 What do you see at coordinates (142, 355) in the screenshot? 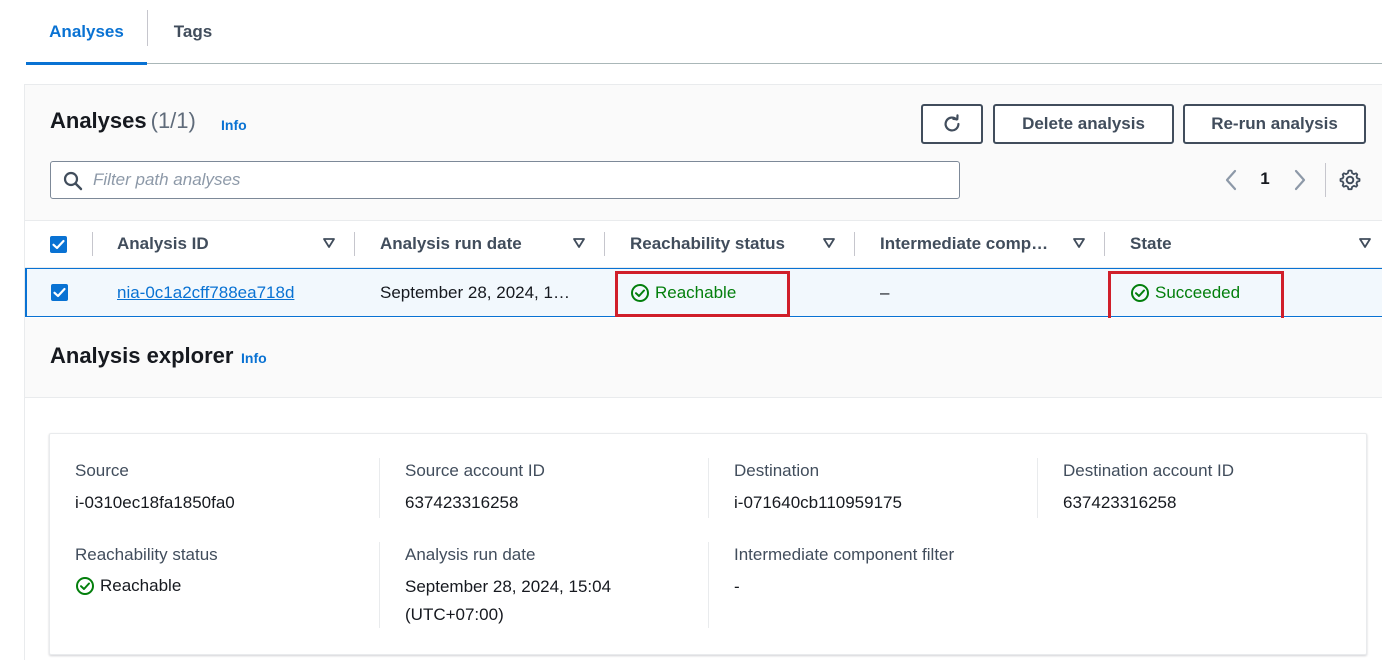
I see `explorer-title: Analysis explorer` at bounding box center [142, 355].